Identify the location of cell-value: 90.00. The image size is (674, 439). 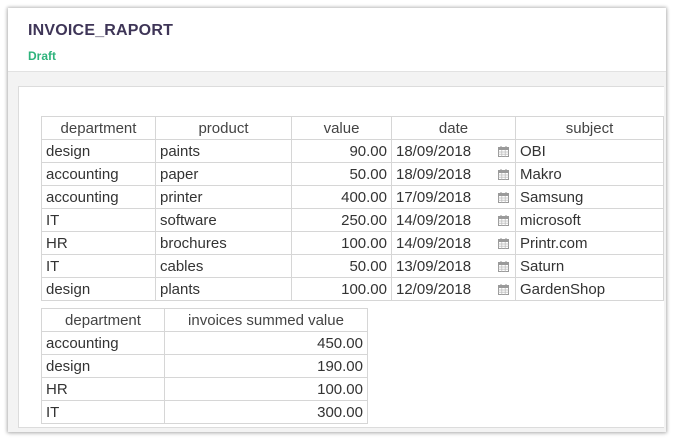
(341, 151).